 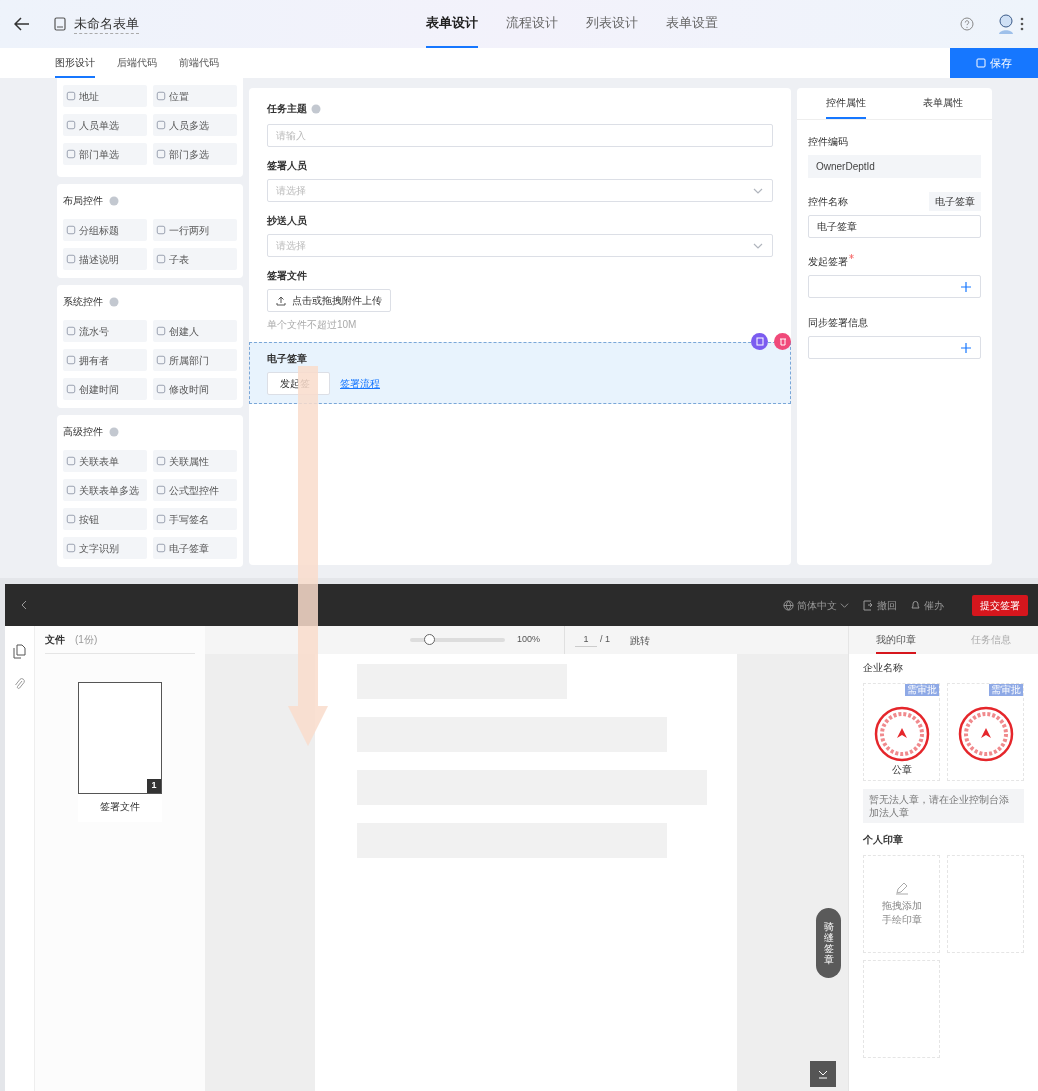 What do you see at coordinates (287, 166) in the screenshot?
I see `field-label: 签署人员` at bounding box center [287, 166].